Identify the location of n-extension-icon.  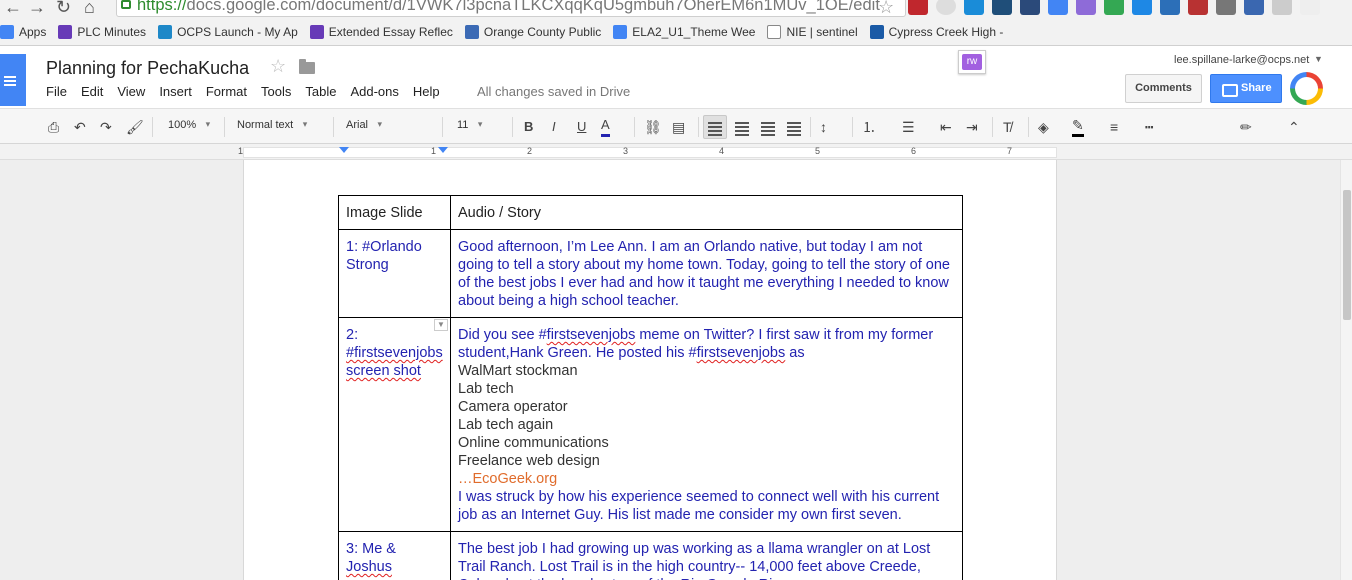
(1030, 7).